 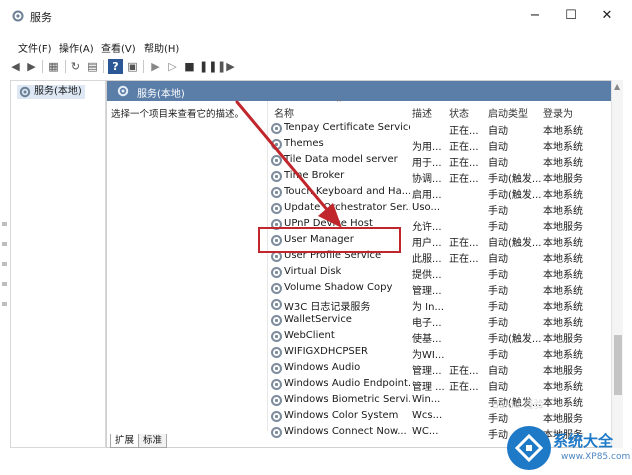 What do you see at coordinates (322, 367) in the screenshot?
I see `service-name-cell: Windows Audio` at bounding box center [322, 367].